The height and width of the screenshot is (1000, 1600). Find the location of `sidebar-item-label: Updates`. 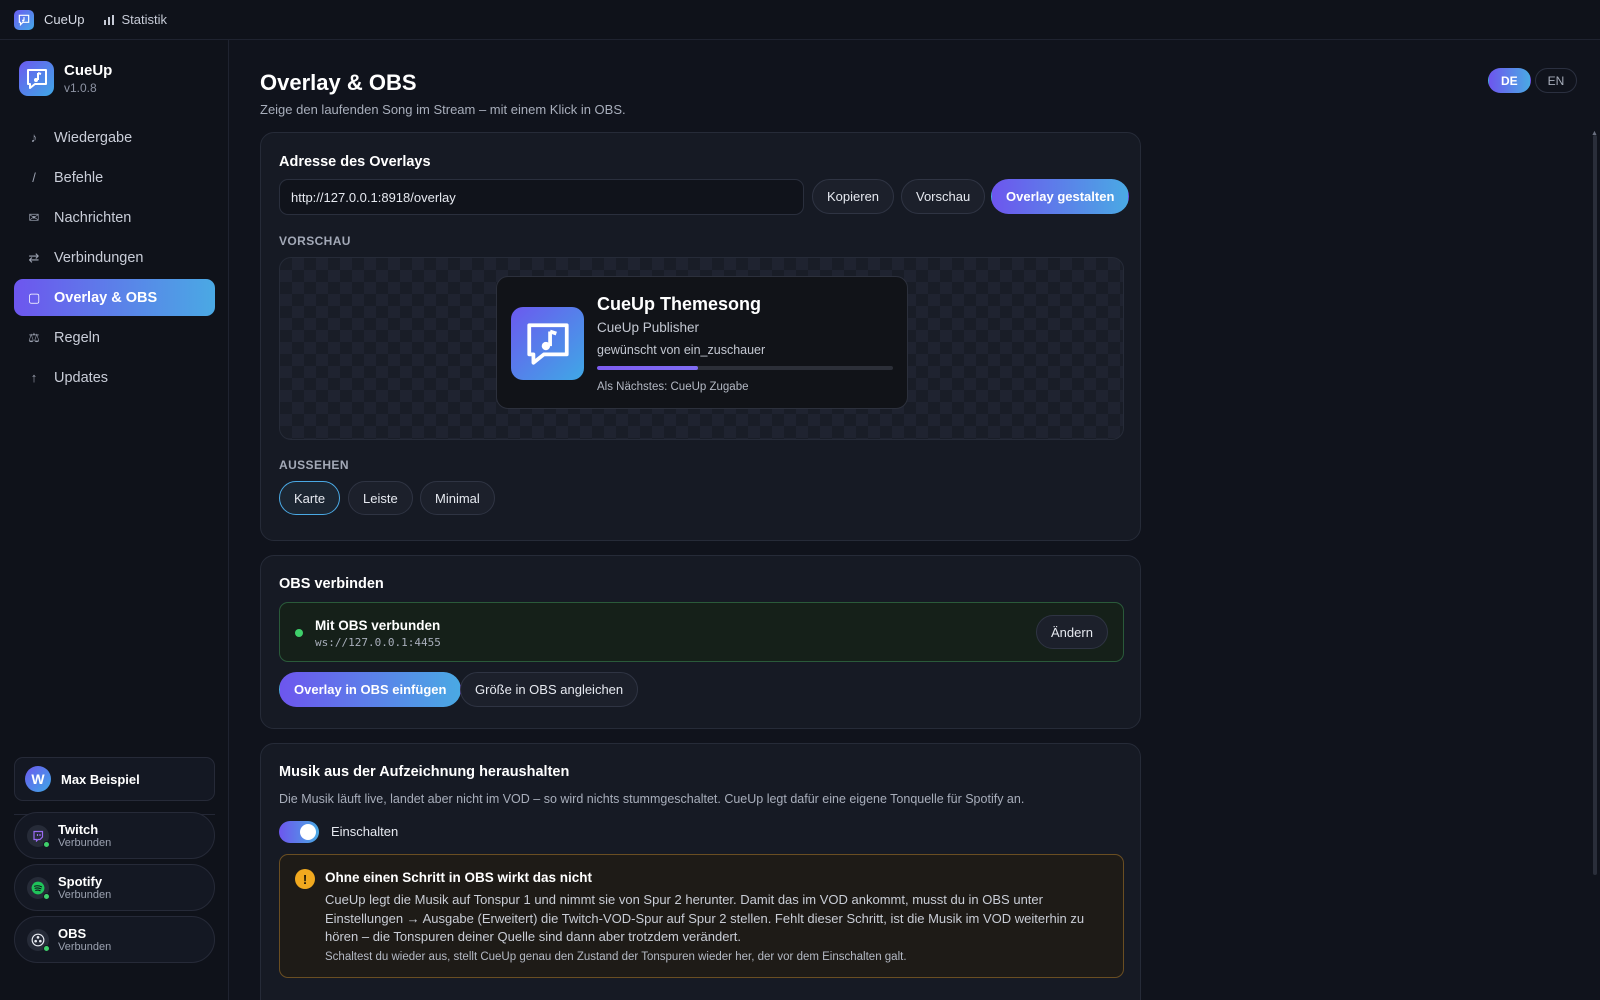

sidebar-item-label: Updates is located at coordinates (81, 377).